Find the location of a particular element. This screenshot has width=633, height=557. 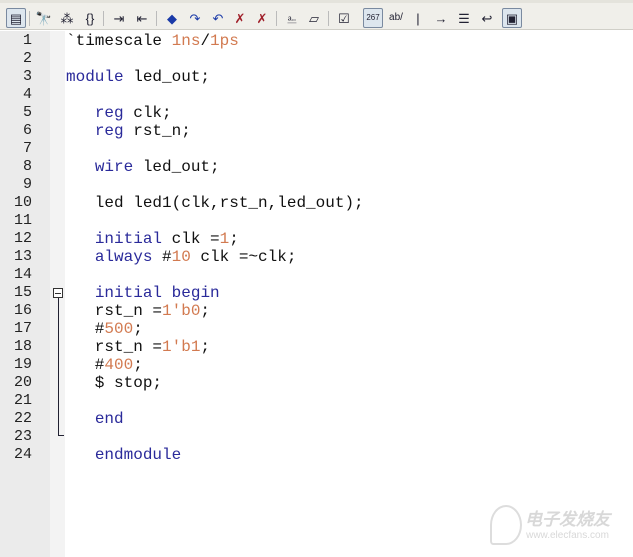

toolbar: ▤ 🔭 ⁂{} ⇥ ⇤ ◆ ↷ ↶ ✗ ✗ ⎁ ▱ ☑ 267 ab/| → ☰ ↩ ▣ is located at coordinates (316, 15).